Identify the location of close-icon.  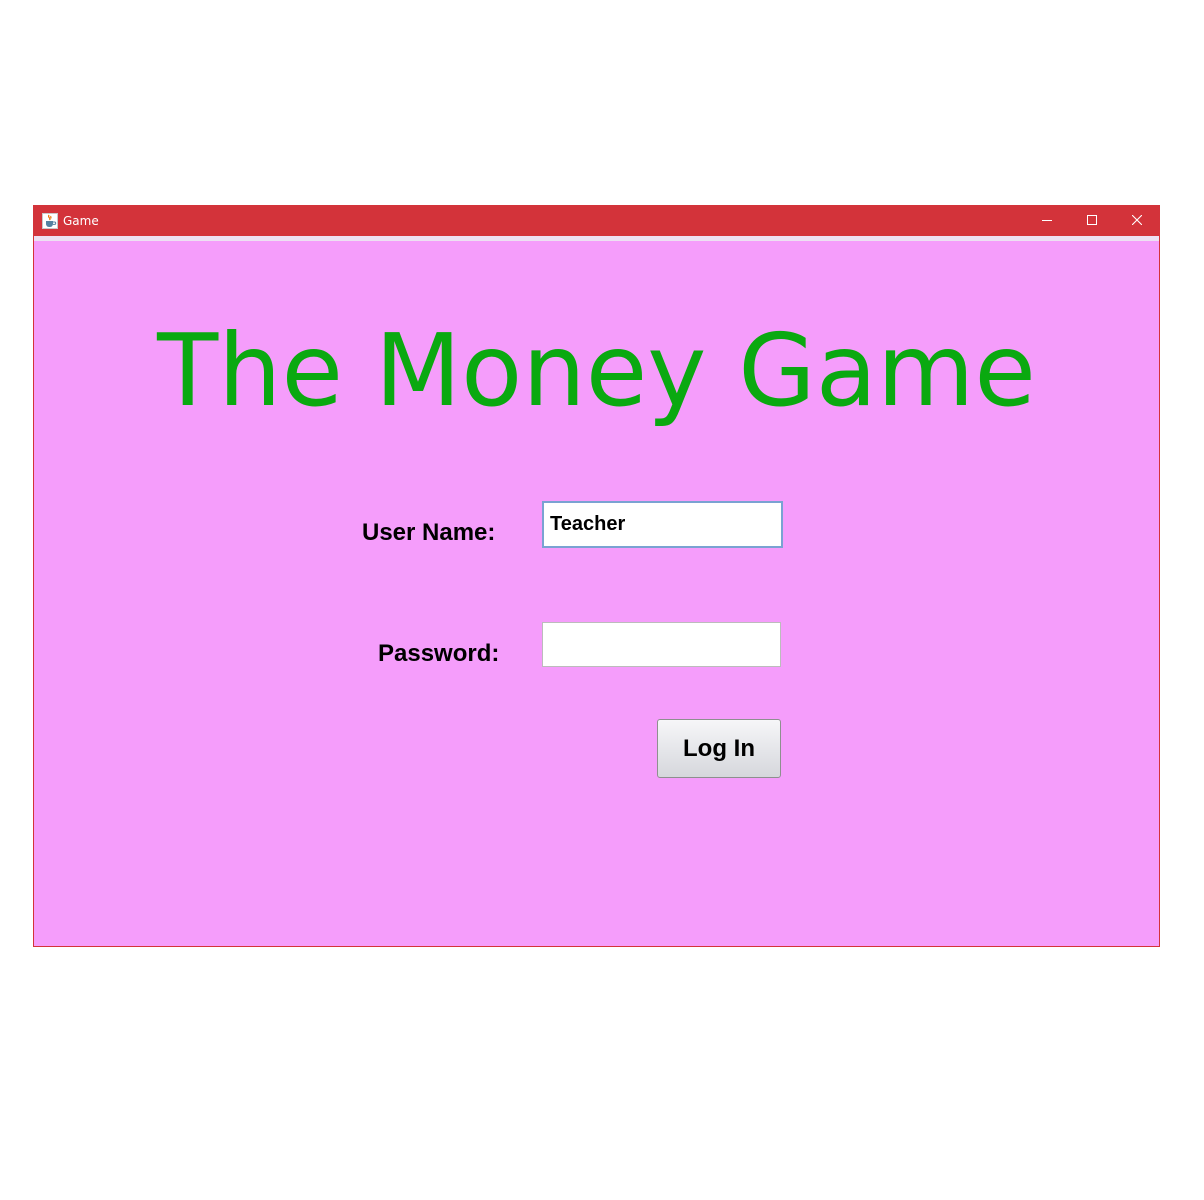
(1136, 221).